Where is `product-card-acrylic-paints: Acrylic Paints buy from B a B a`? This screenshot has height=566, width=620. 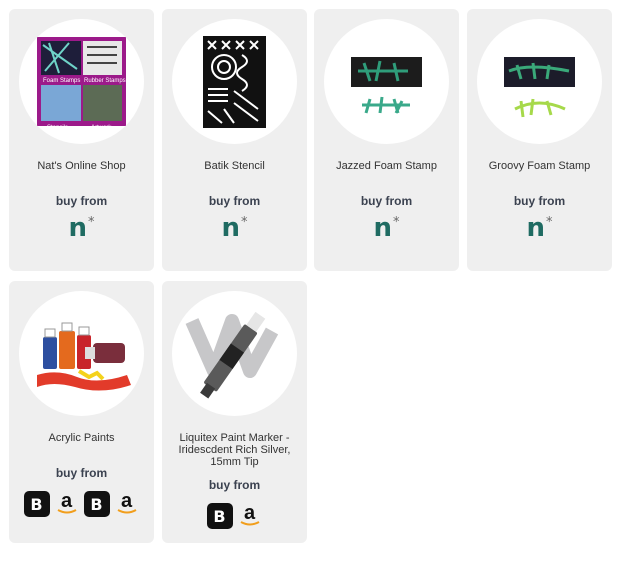 product-card-acrylic-paints: Acrylic Paints buy from B a B a is located at coordinates (81, 412).